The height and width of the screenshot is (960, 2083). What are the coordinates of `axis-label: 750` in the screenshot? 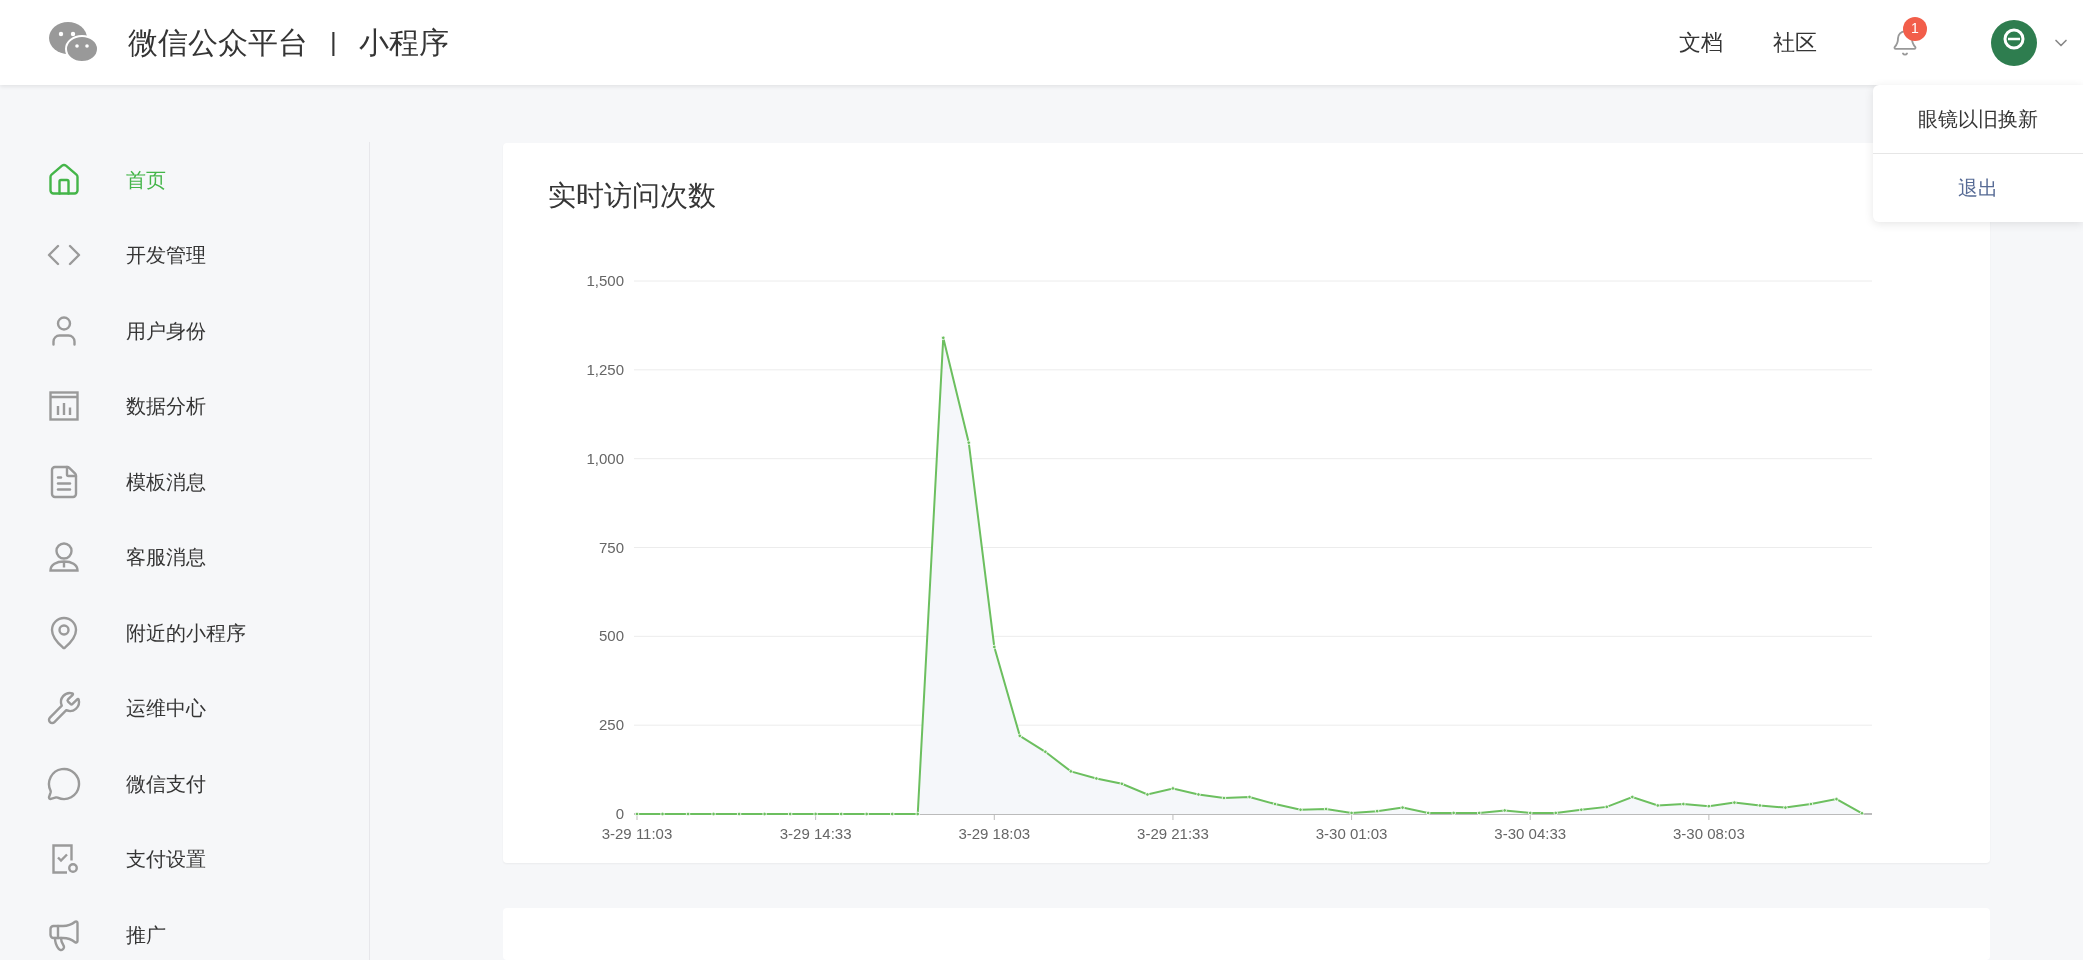 It's located at (611, 547).